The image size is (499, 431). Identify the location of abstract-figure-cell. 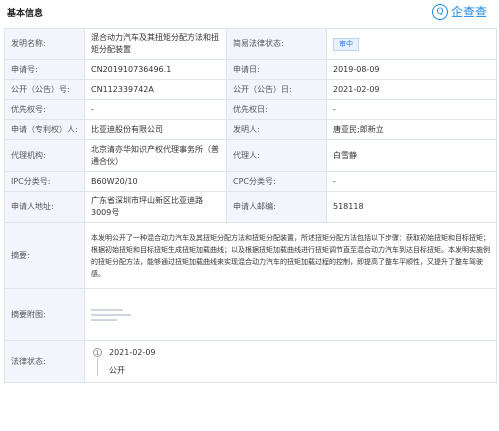
(290, 314).